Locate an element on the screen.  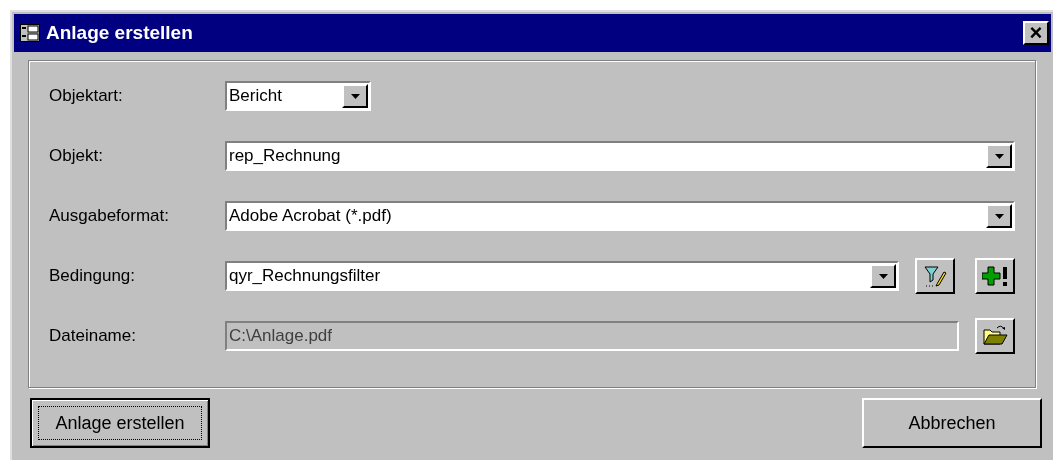
filter-pencil-icon is located at coordinates (935, 276).